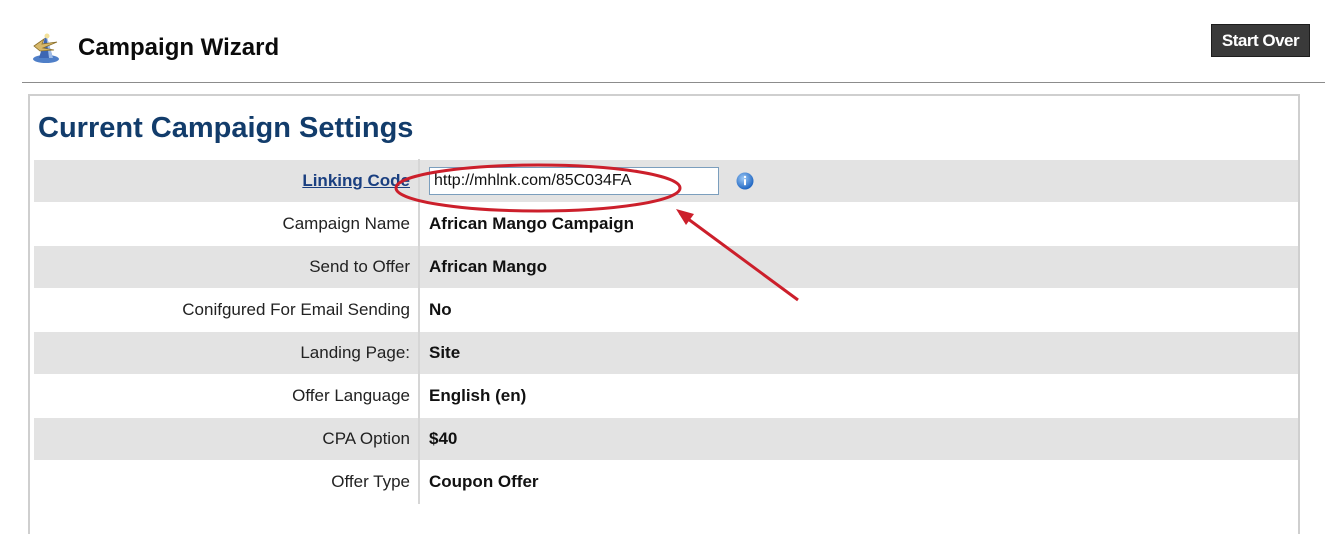  Describe the element at coordinates (858, 310) in the screenshot. I see `row-value: No` at that location.